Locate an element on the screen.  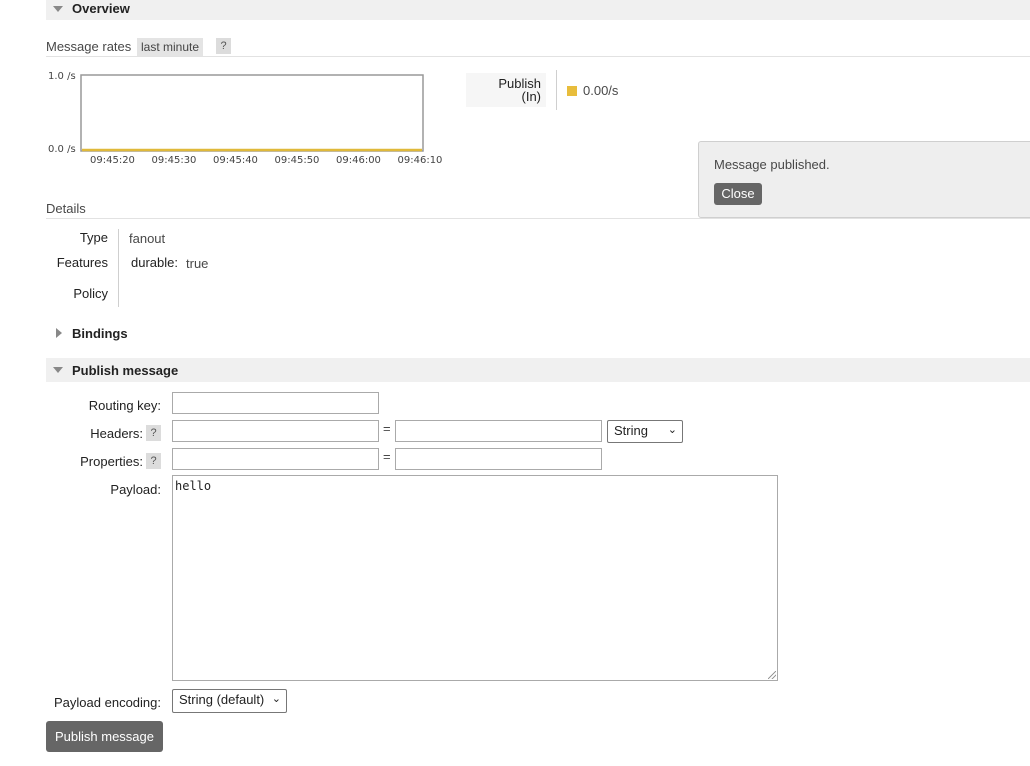
details-column-divider is located at coordinates (118, 268).